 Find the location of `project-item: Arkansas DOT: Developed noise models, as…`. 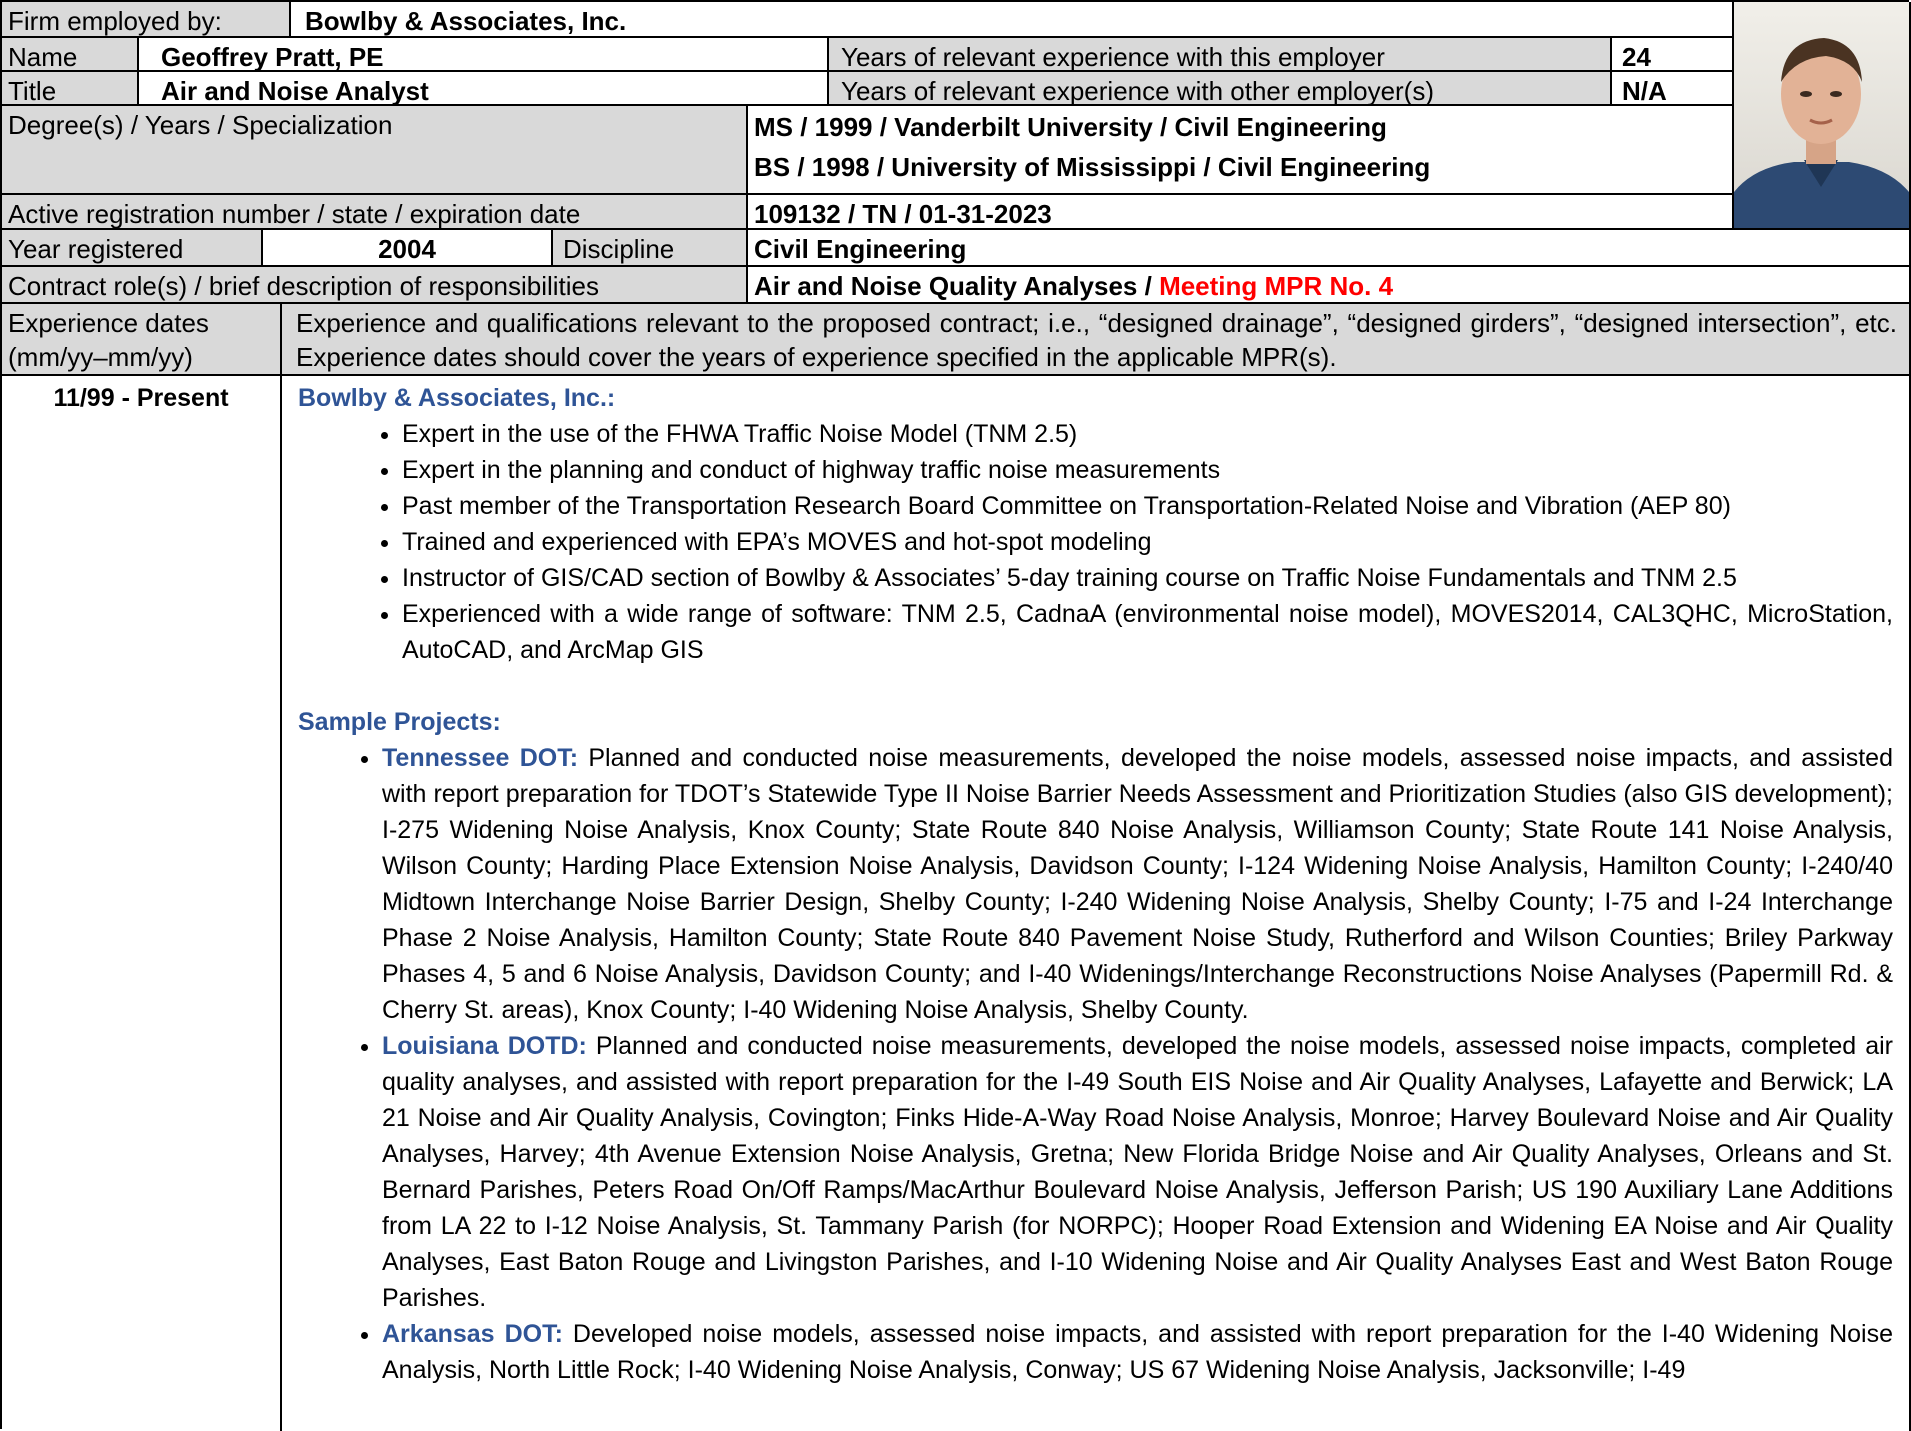

project-item: Arkansas DOT: Developed noise models, as… is located at coordinates (1141, 1352).